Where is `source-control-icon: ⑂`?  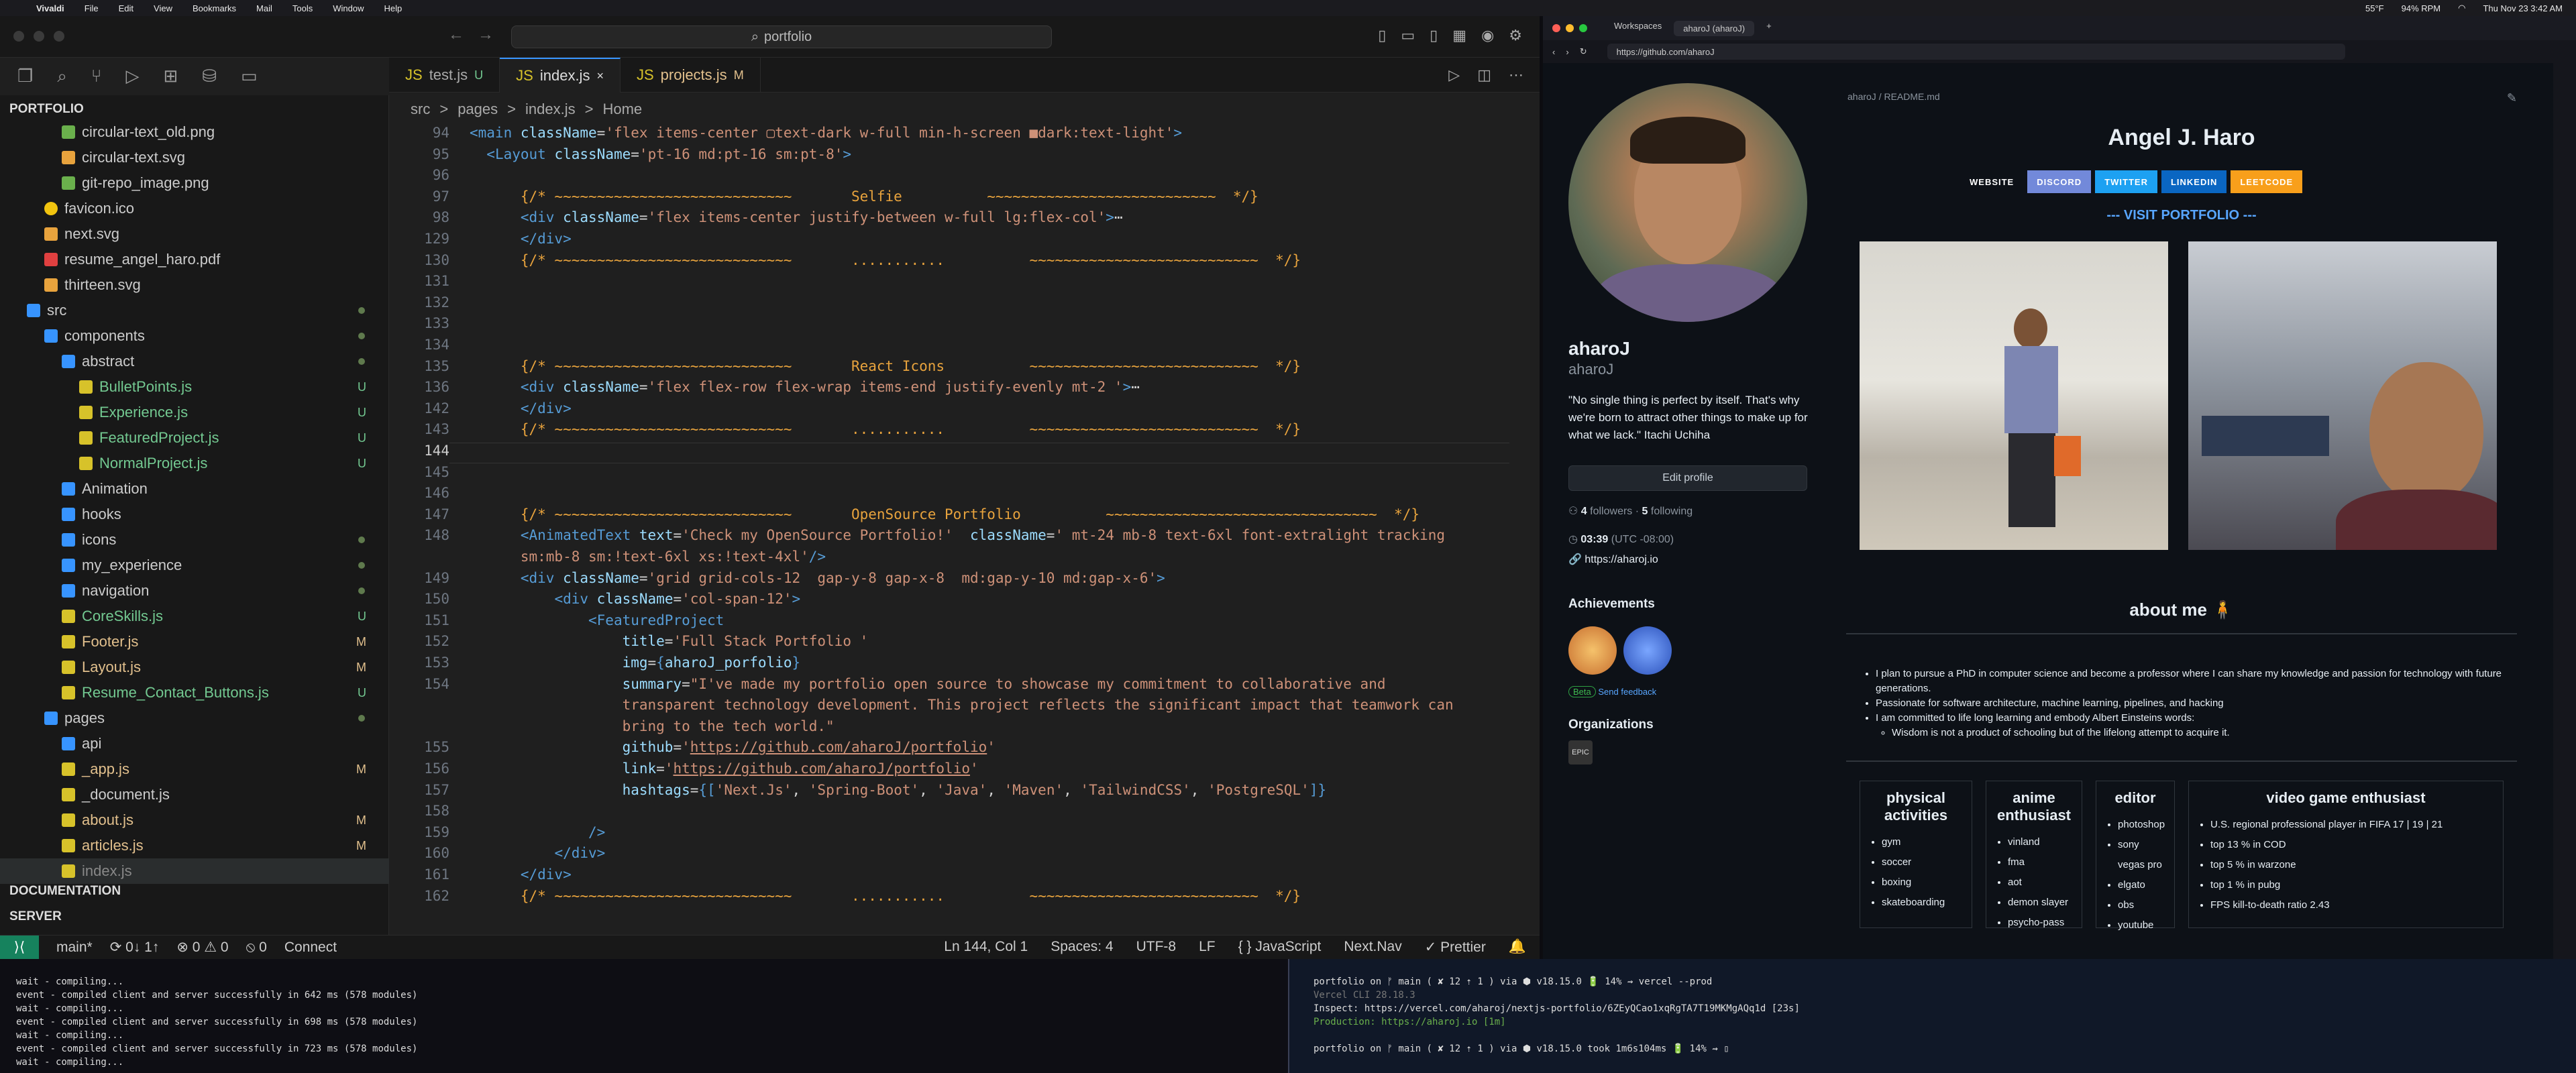 source-control-icon: ⑂ is located at coordinates (96, 80).